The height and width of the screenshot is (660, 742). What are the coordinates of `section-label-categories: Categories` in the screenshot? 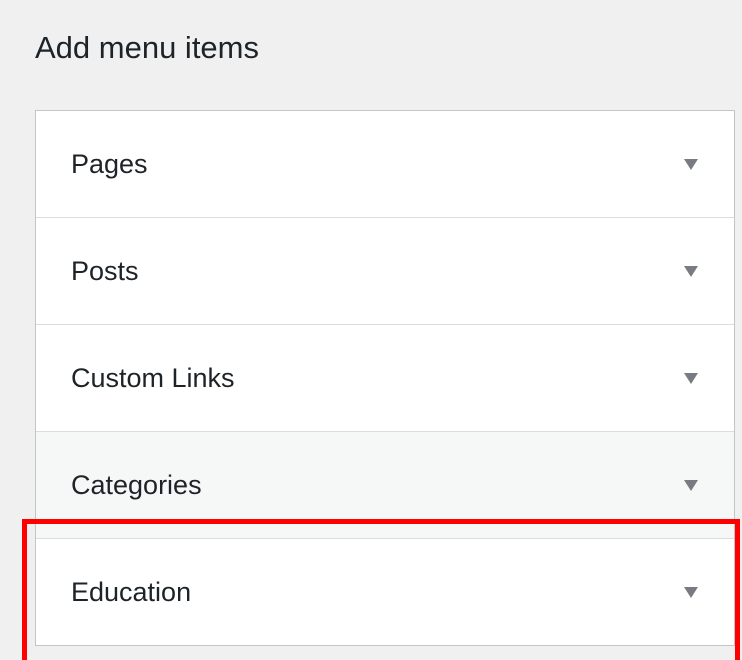 It's located at (136, 485).